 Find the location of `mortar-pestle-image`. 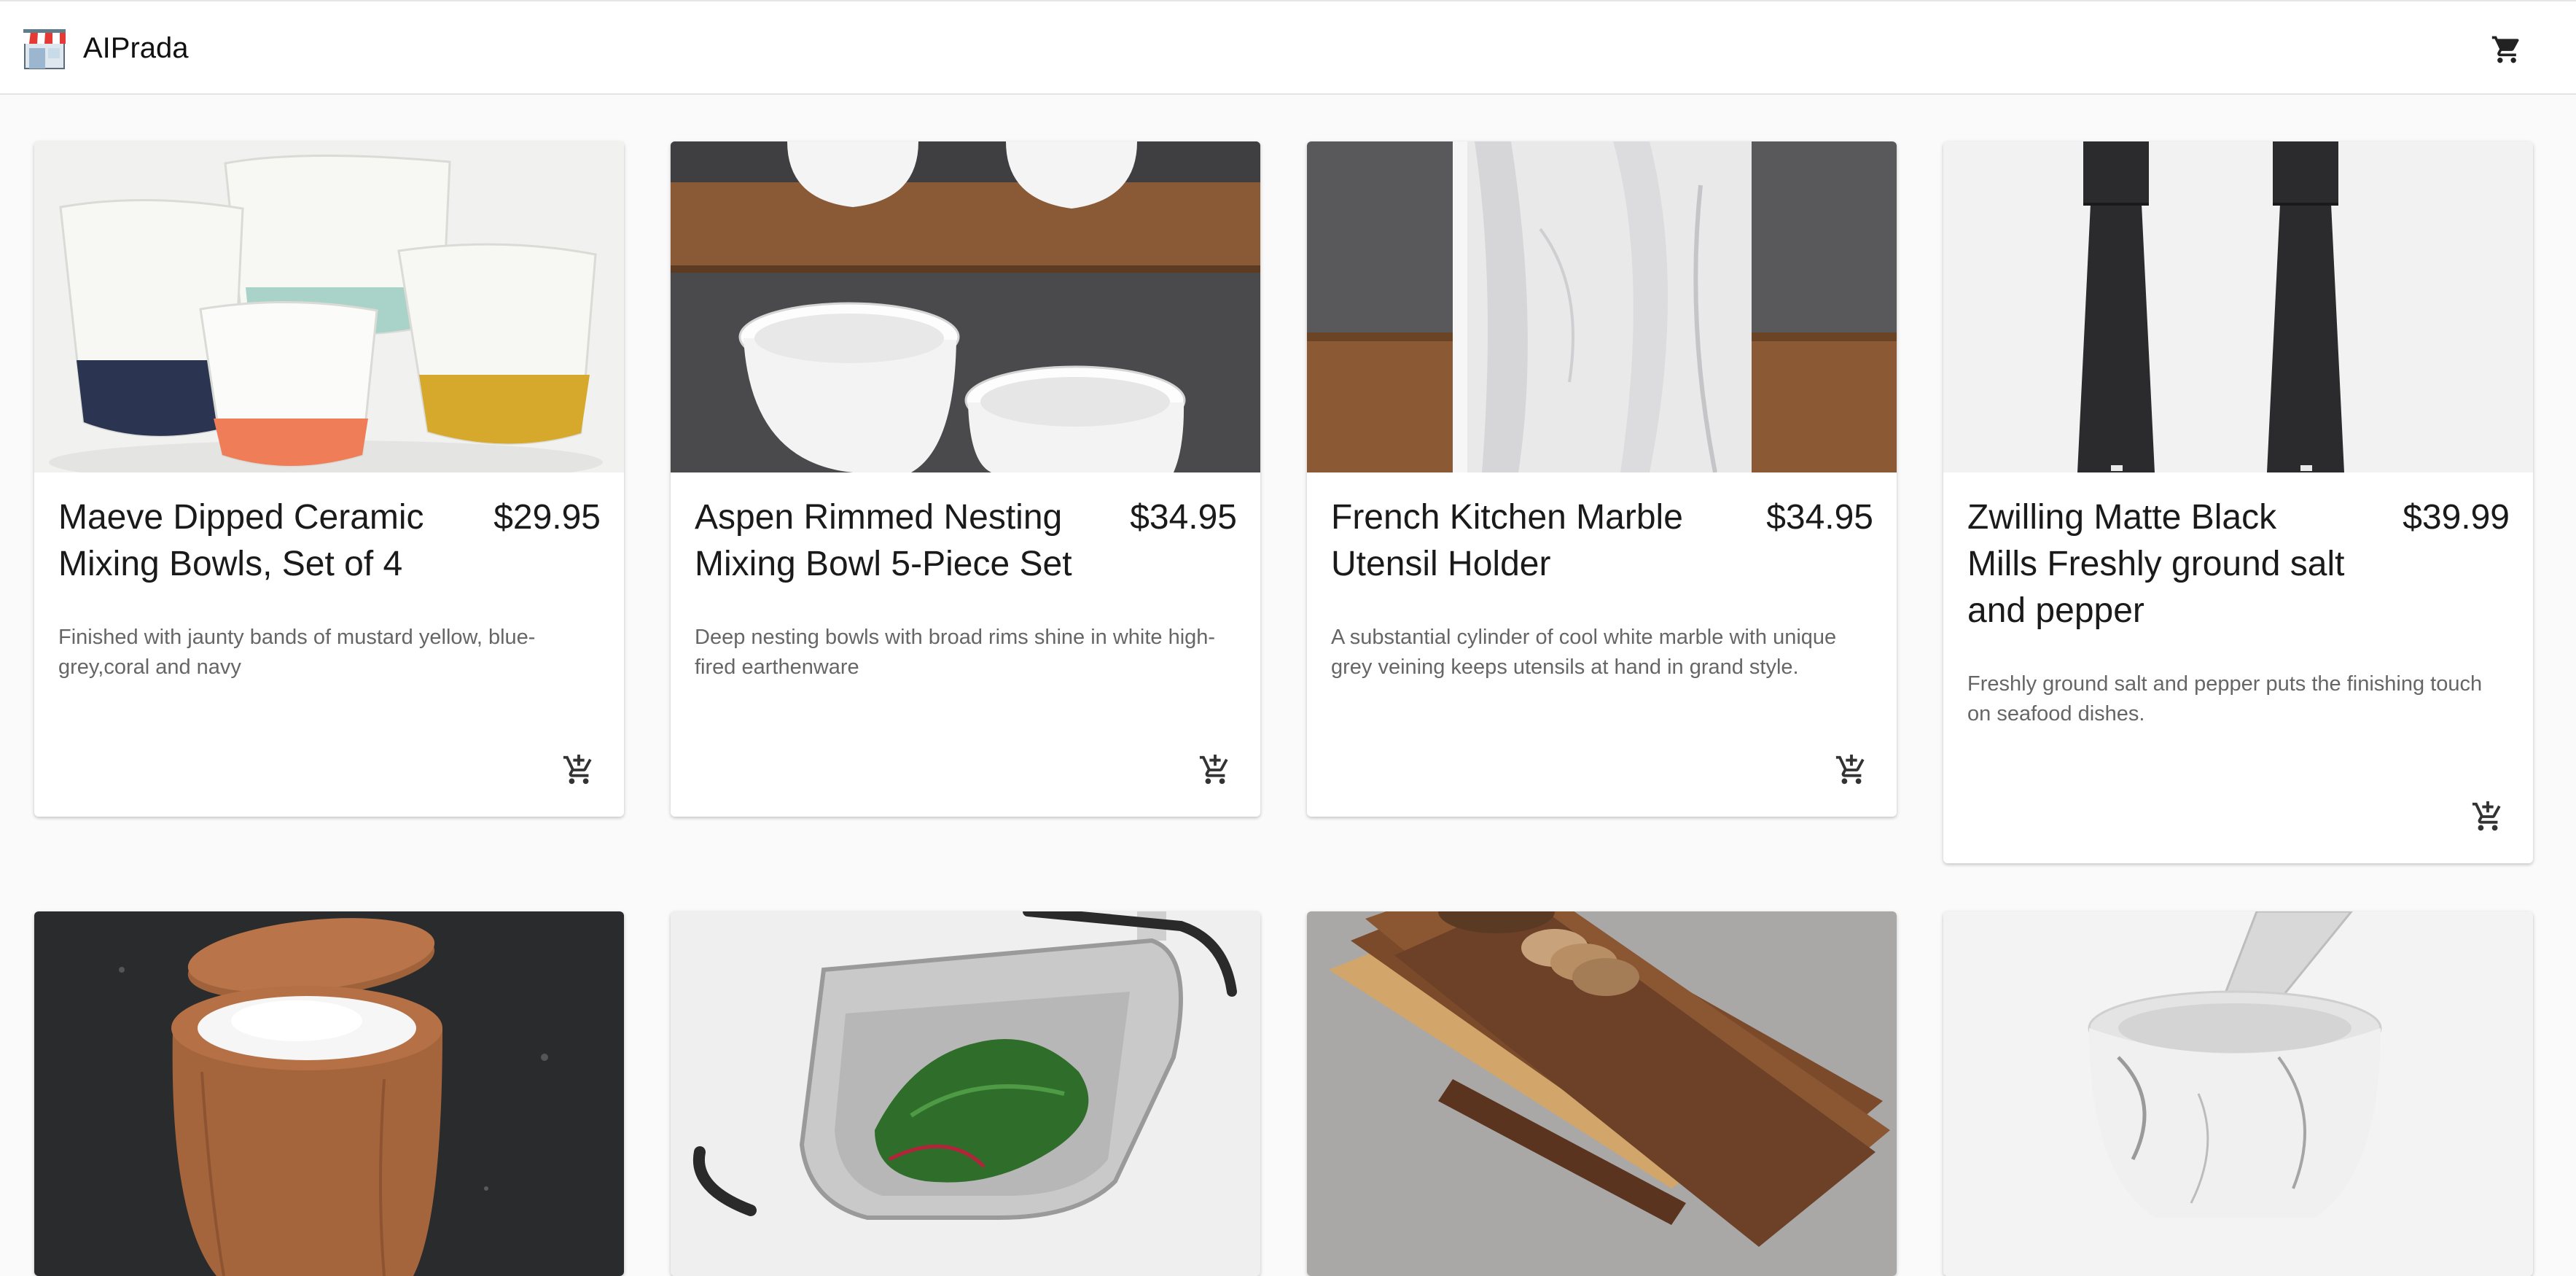

mortar-pestle-image is located at coordinates (2238, 1093).